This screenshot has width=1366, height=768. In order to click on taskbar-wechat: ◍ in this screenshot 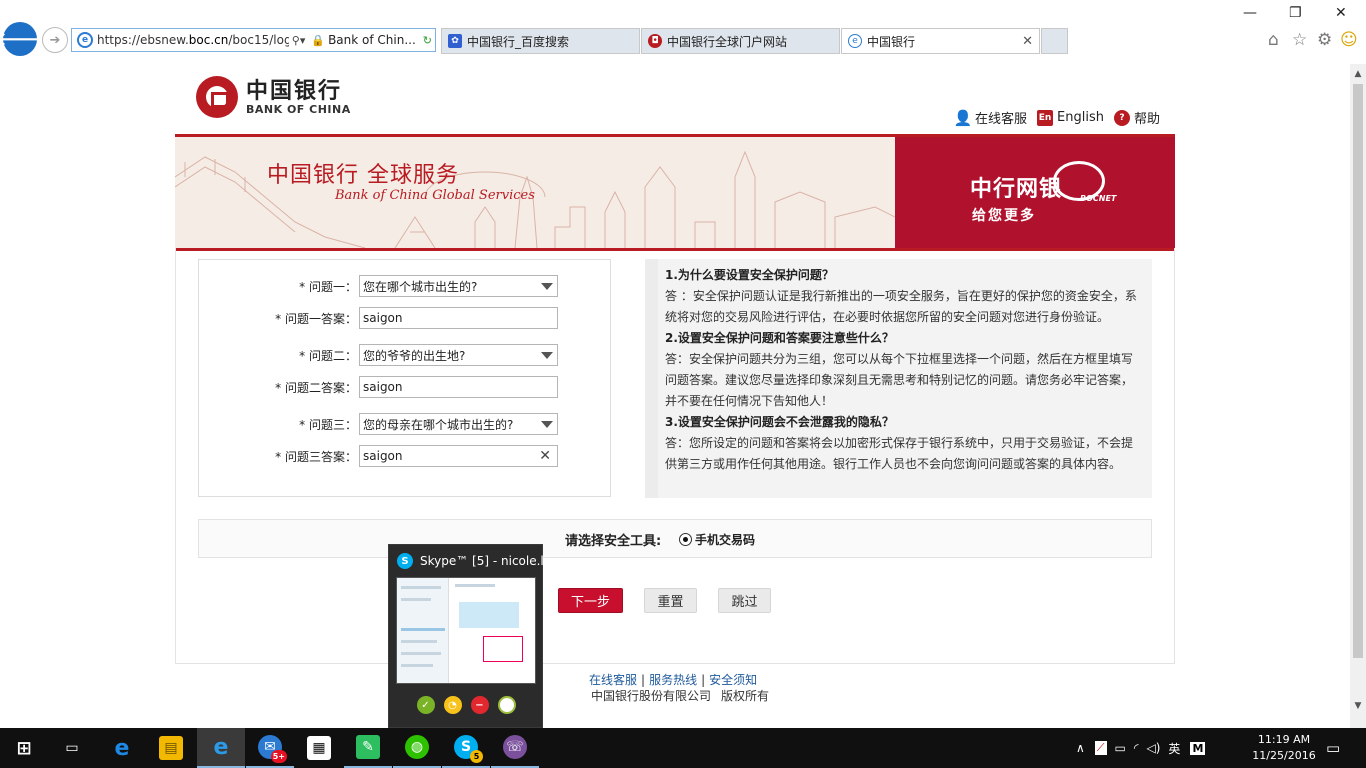, I will do `click(417, 748)`.